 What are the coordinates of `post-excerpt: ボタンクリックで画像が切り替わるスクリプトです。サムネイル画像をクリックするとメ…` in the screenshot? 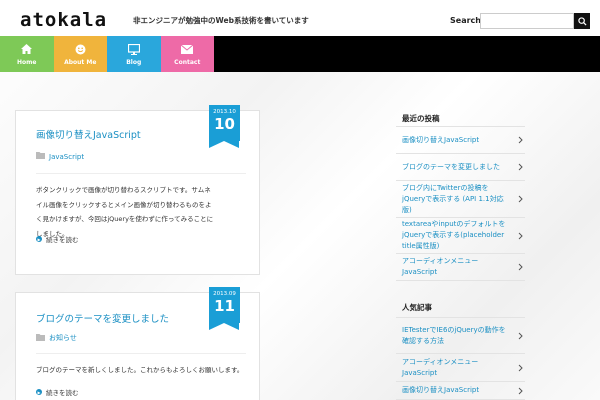 It's located at (125, 212).